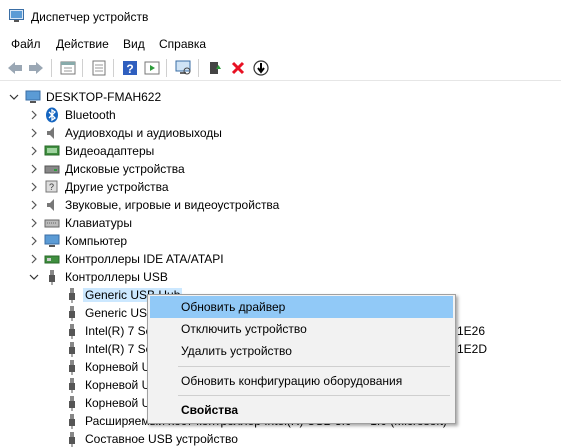  I want to click on delete-x-icon, so click(238, 68).